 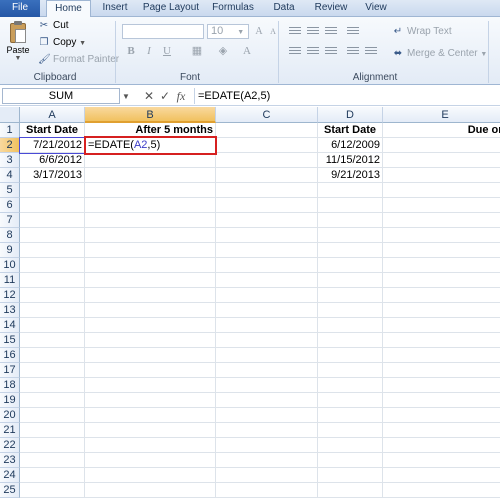 I want to click on cell-a4: 3/17/2013, so click(x=52, y=175).